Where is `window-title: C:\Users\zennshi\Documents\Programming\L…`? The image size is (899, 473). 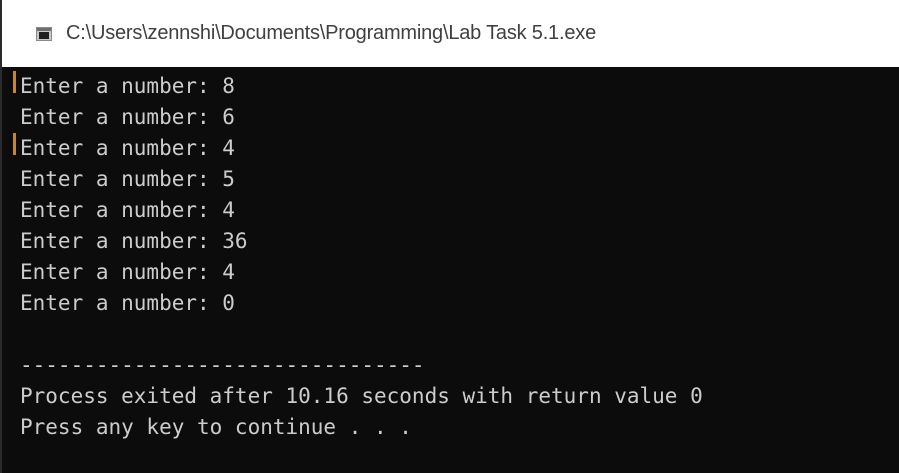
window-title: C:\Users\zennshi\Documents\Programming\L… is located at coordinates (331, 33).